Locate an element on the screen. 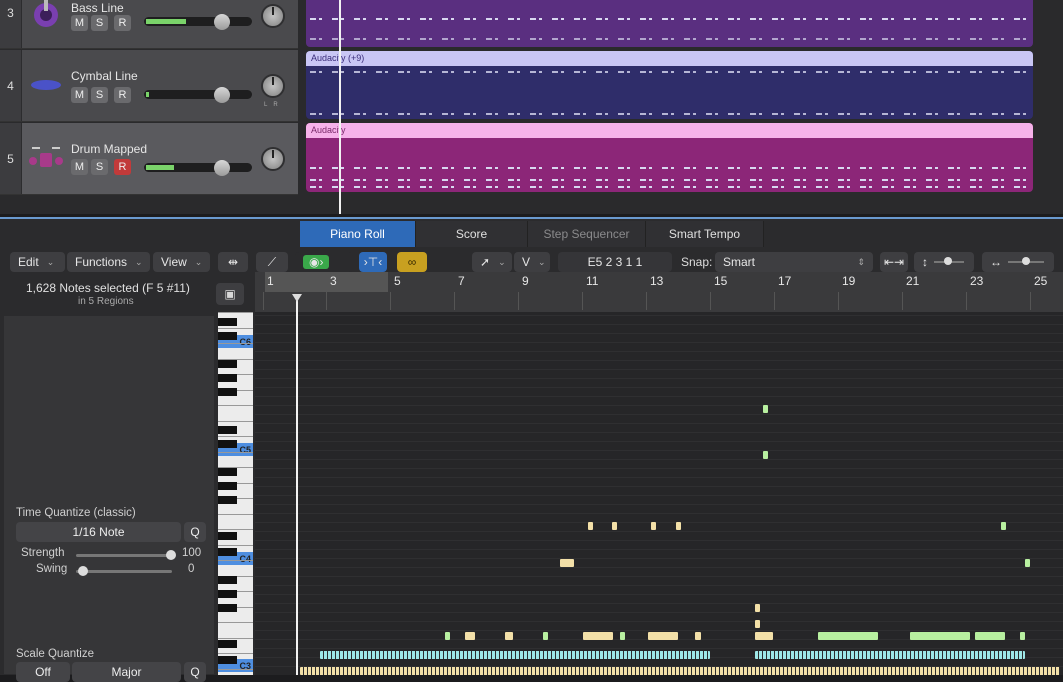  snap-select: Smart ⇕ is located at coordinates (794, 262).